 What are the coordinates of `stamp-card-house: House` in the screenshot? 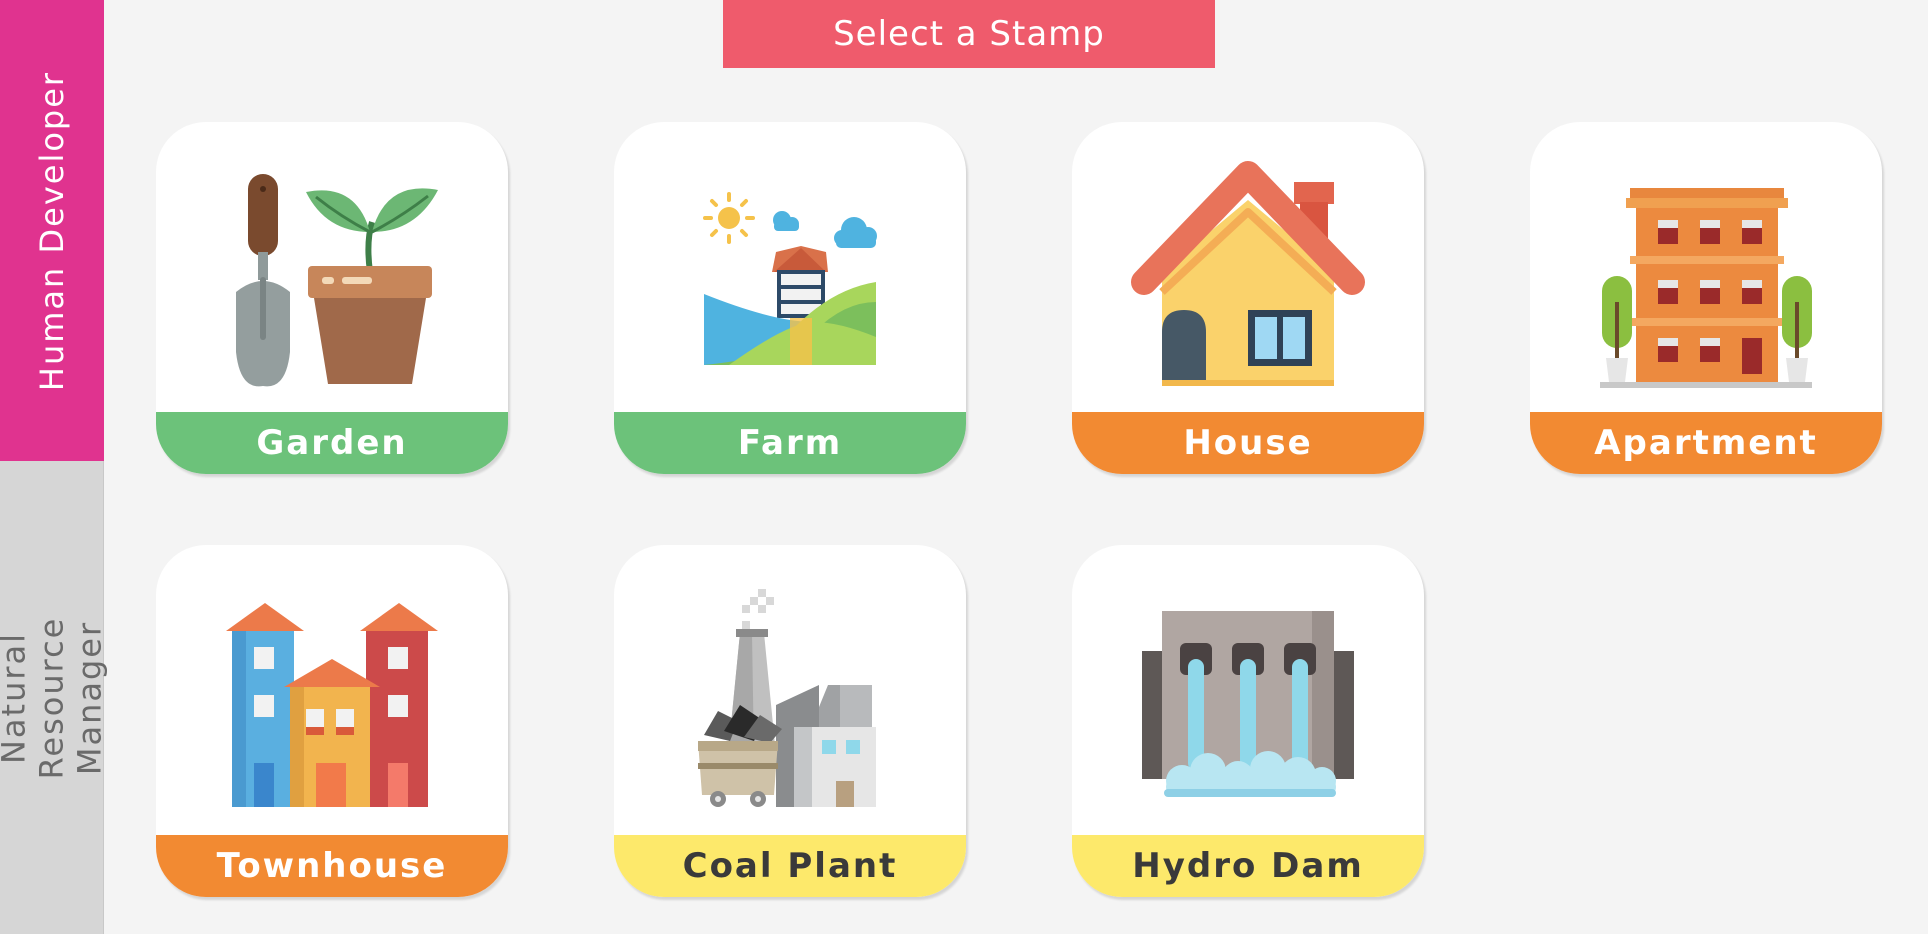 It's located at (1248, 298).